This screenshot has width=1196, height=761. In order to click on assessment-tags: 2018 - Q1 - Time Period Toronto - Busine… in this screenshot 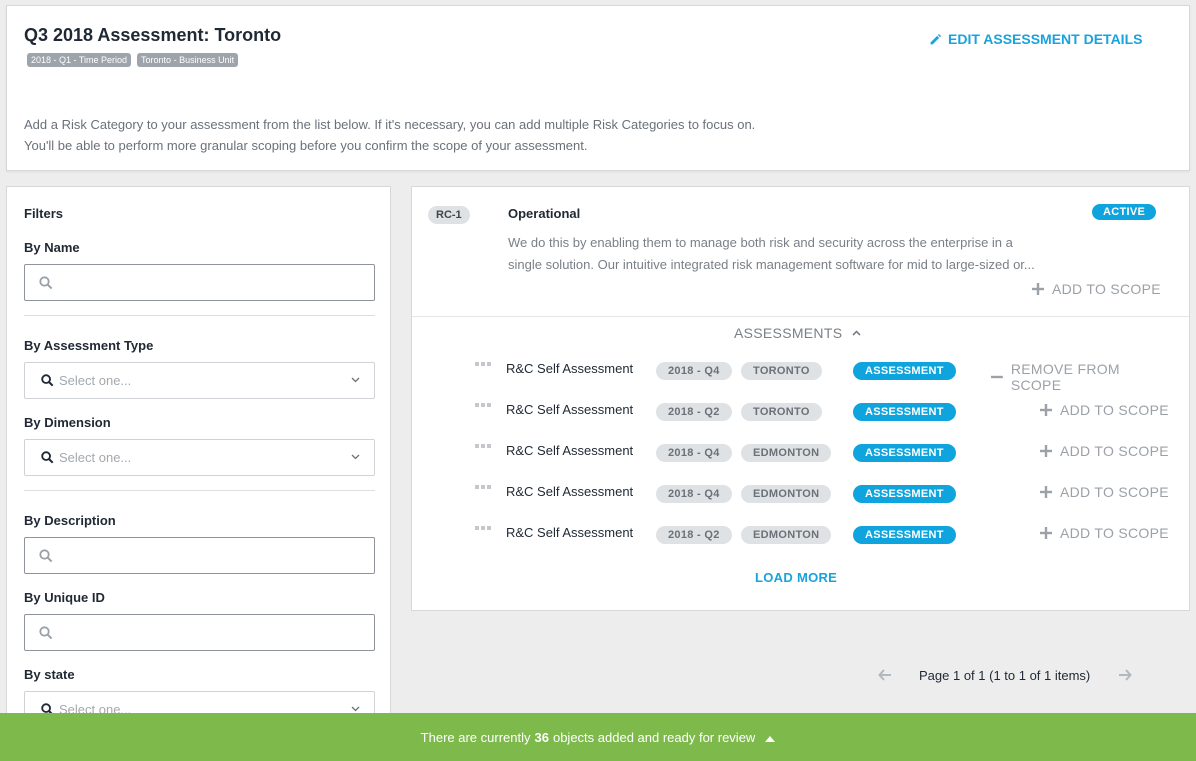, I will do `click(133, 60)`.